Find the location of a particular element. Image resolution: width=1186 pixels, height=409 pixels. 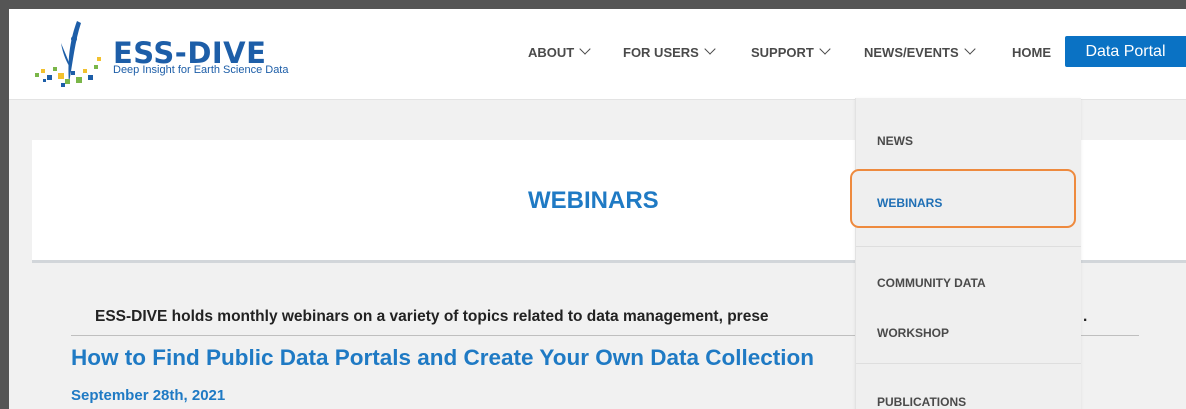

nav-item-label: SUPPORT is located at coordinates (782, 52).